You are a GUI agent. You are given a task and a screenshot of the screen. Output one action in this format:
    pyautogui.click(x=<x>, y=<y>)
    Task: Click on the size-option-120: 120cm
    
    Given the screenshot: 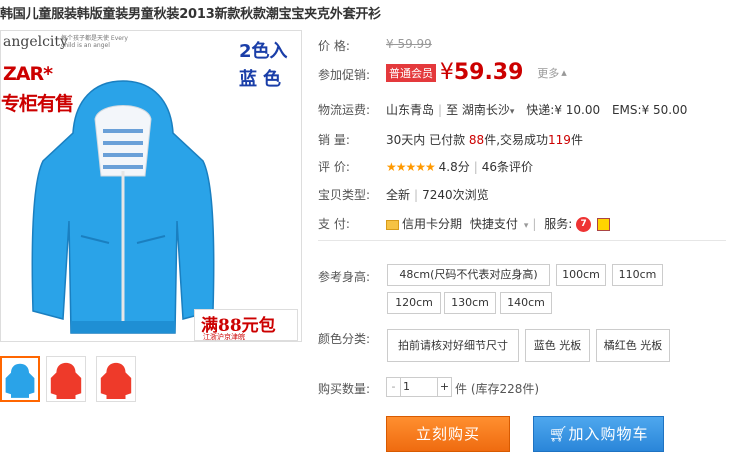 What is the action you would take?
    pyautogui.click(x=414, y=303)
    